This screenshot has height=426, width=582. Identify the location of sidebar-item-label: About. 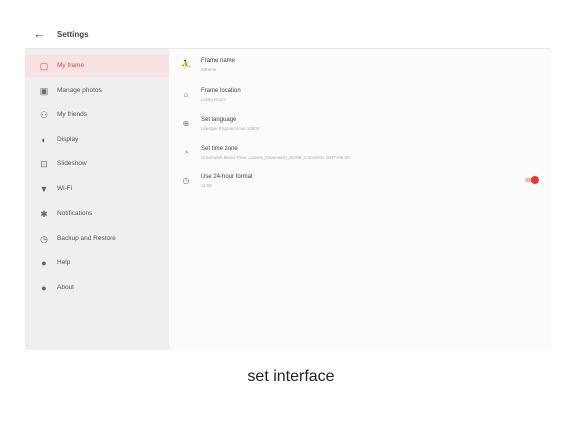
(65, 287).